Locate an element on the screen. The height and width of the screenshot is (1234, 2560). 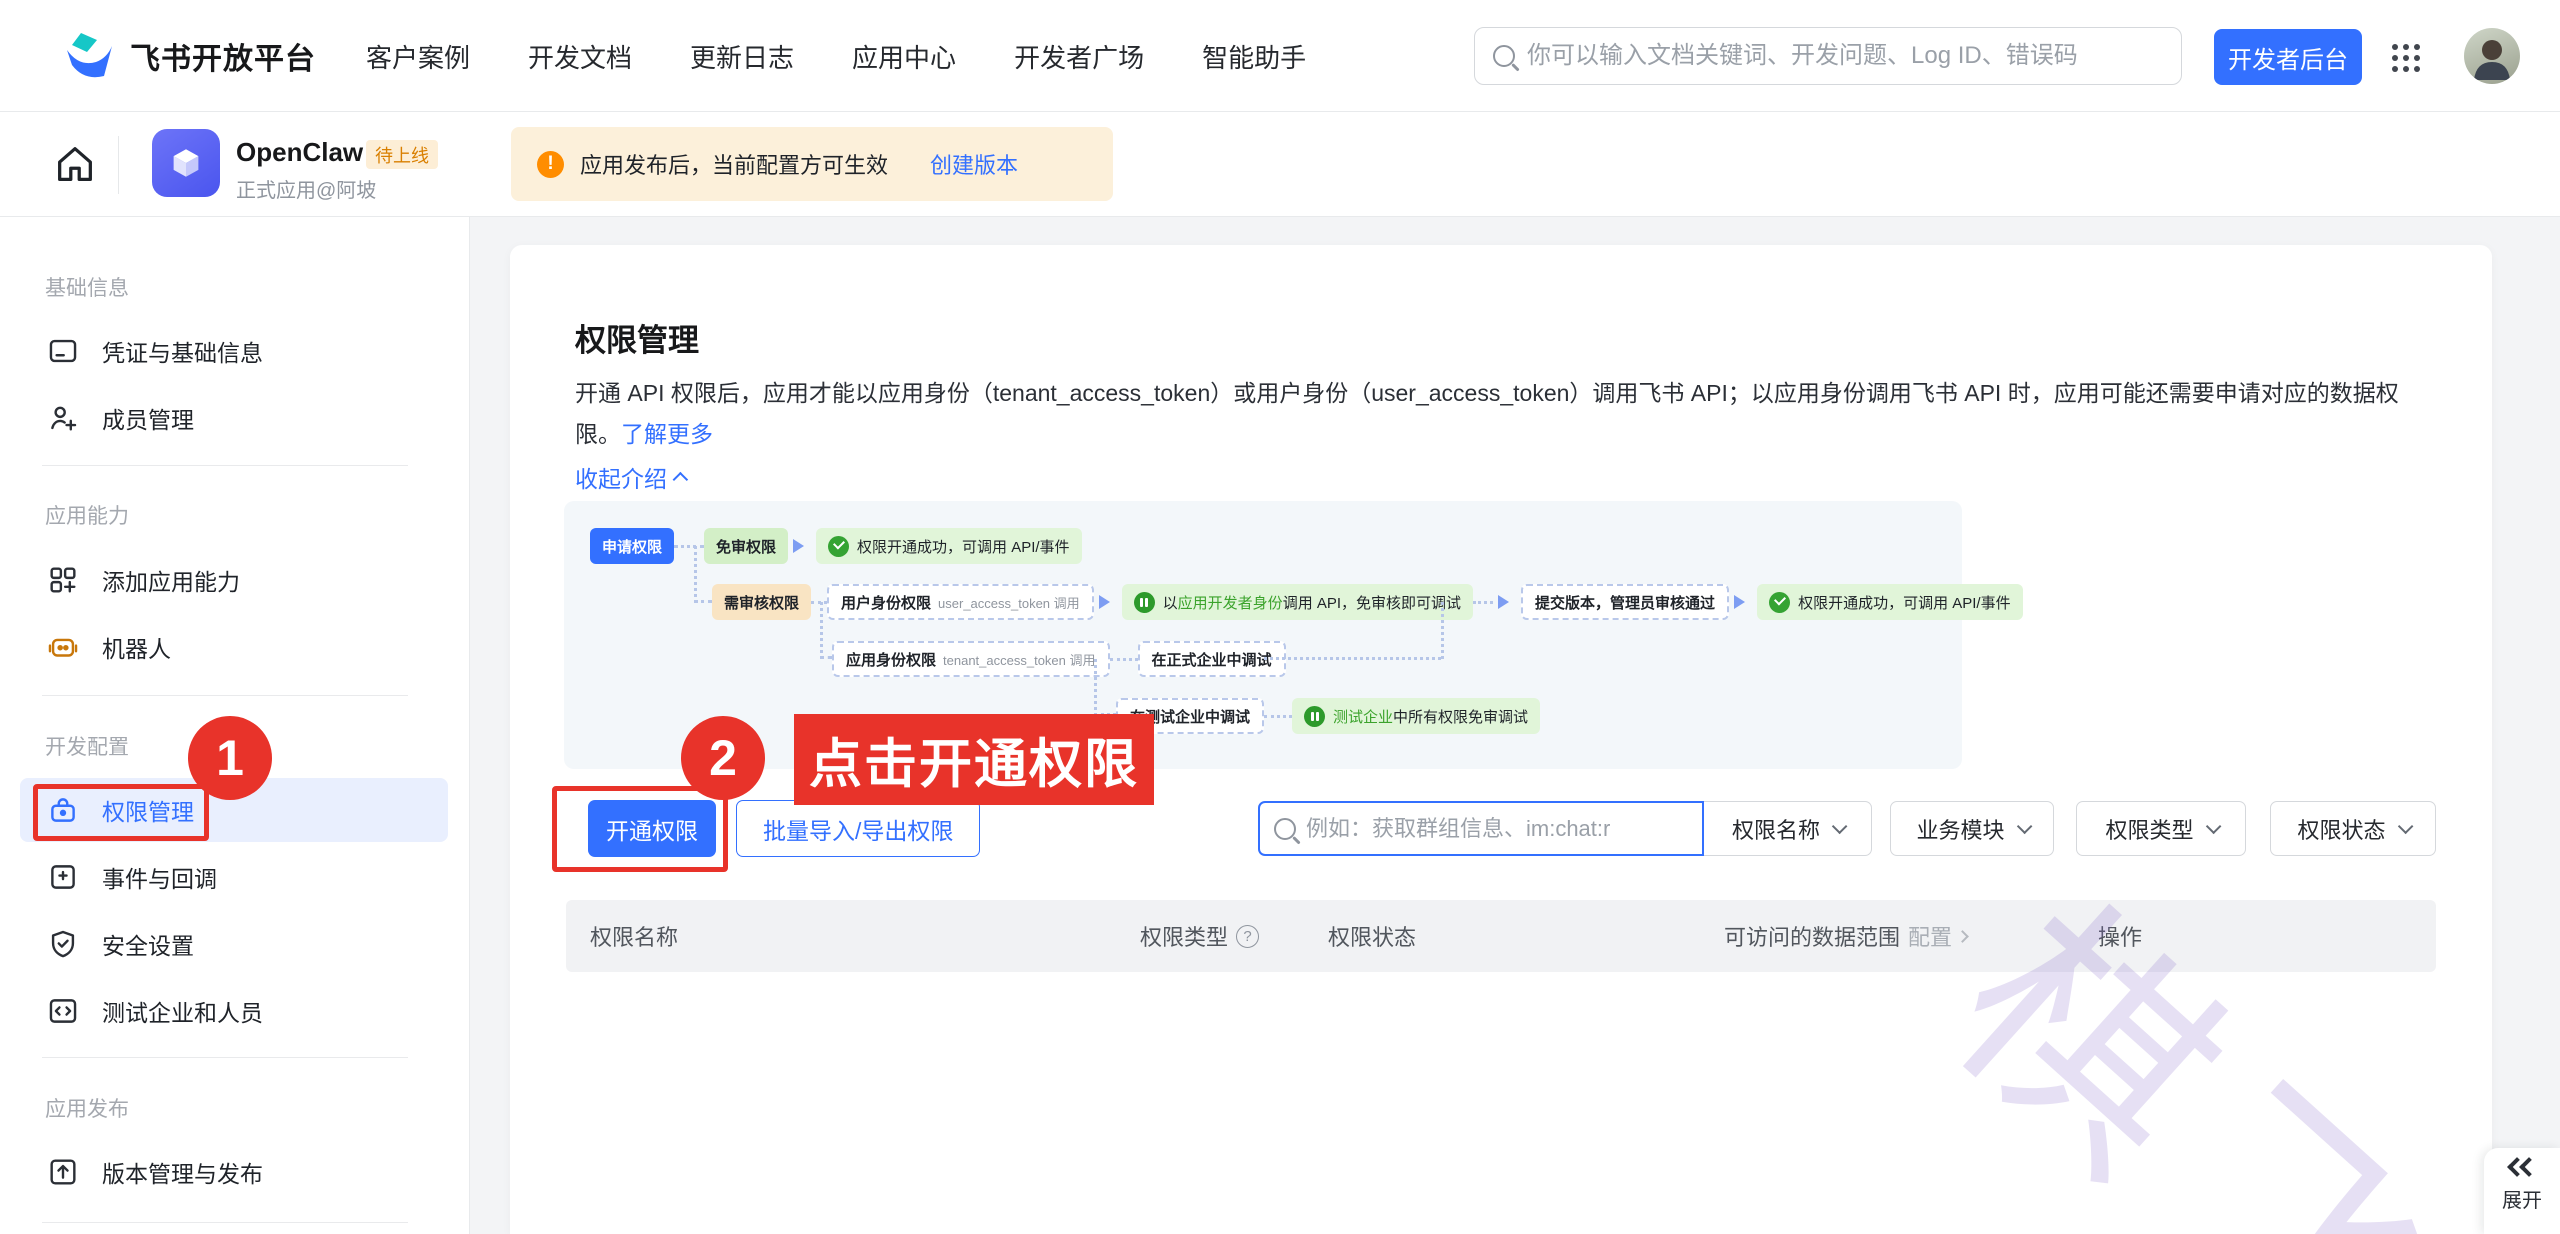
help-icon is located at coordinates (1248, 936).